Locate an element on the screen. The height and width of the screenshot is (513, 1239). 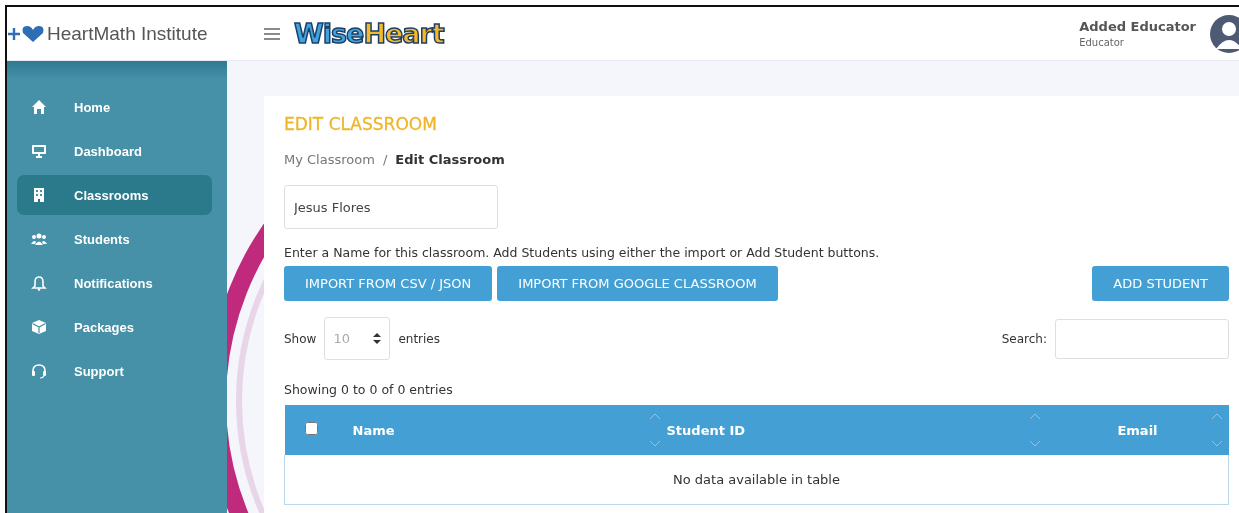
monitor-icon is located at coordinates (39, 151).